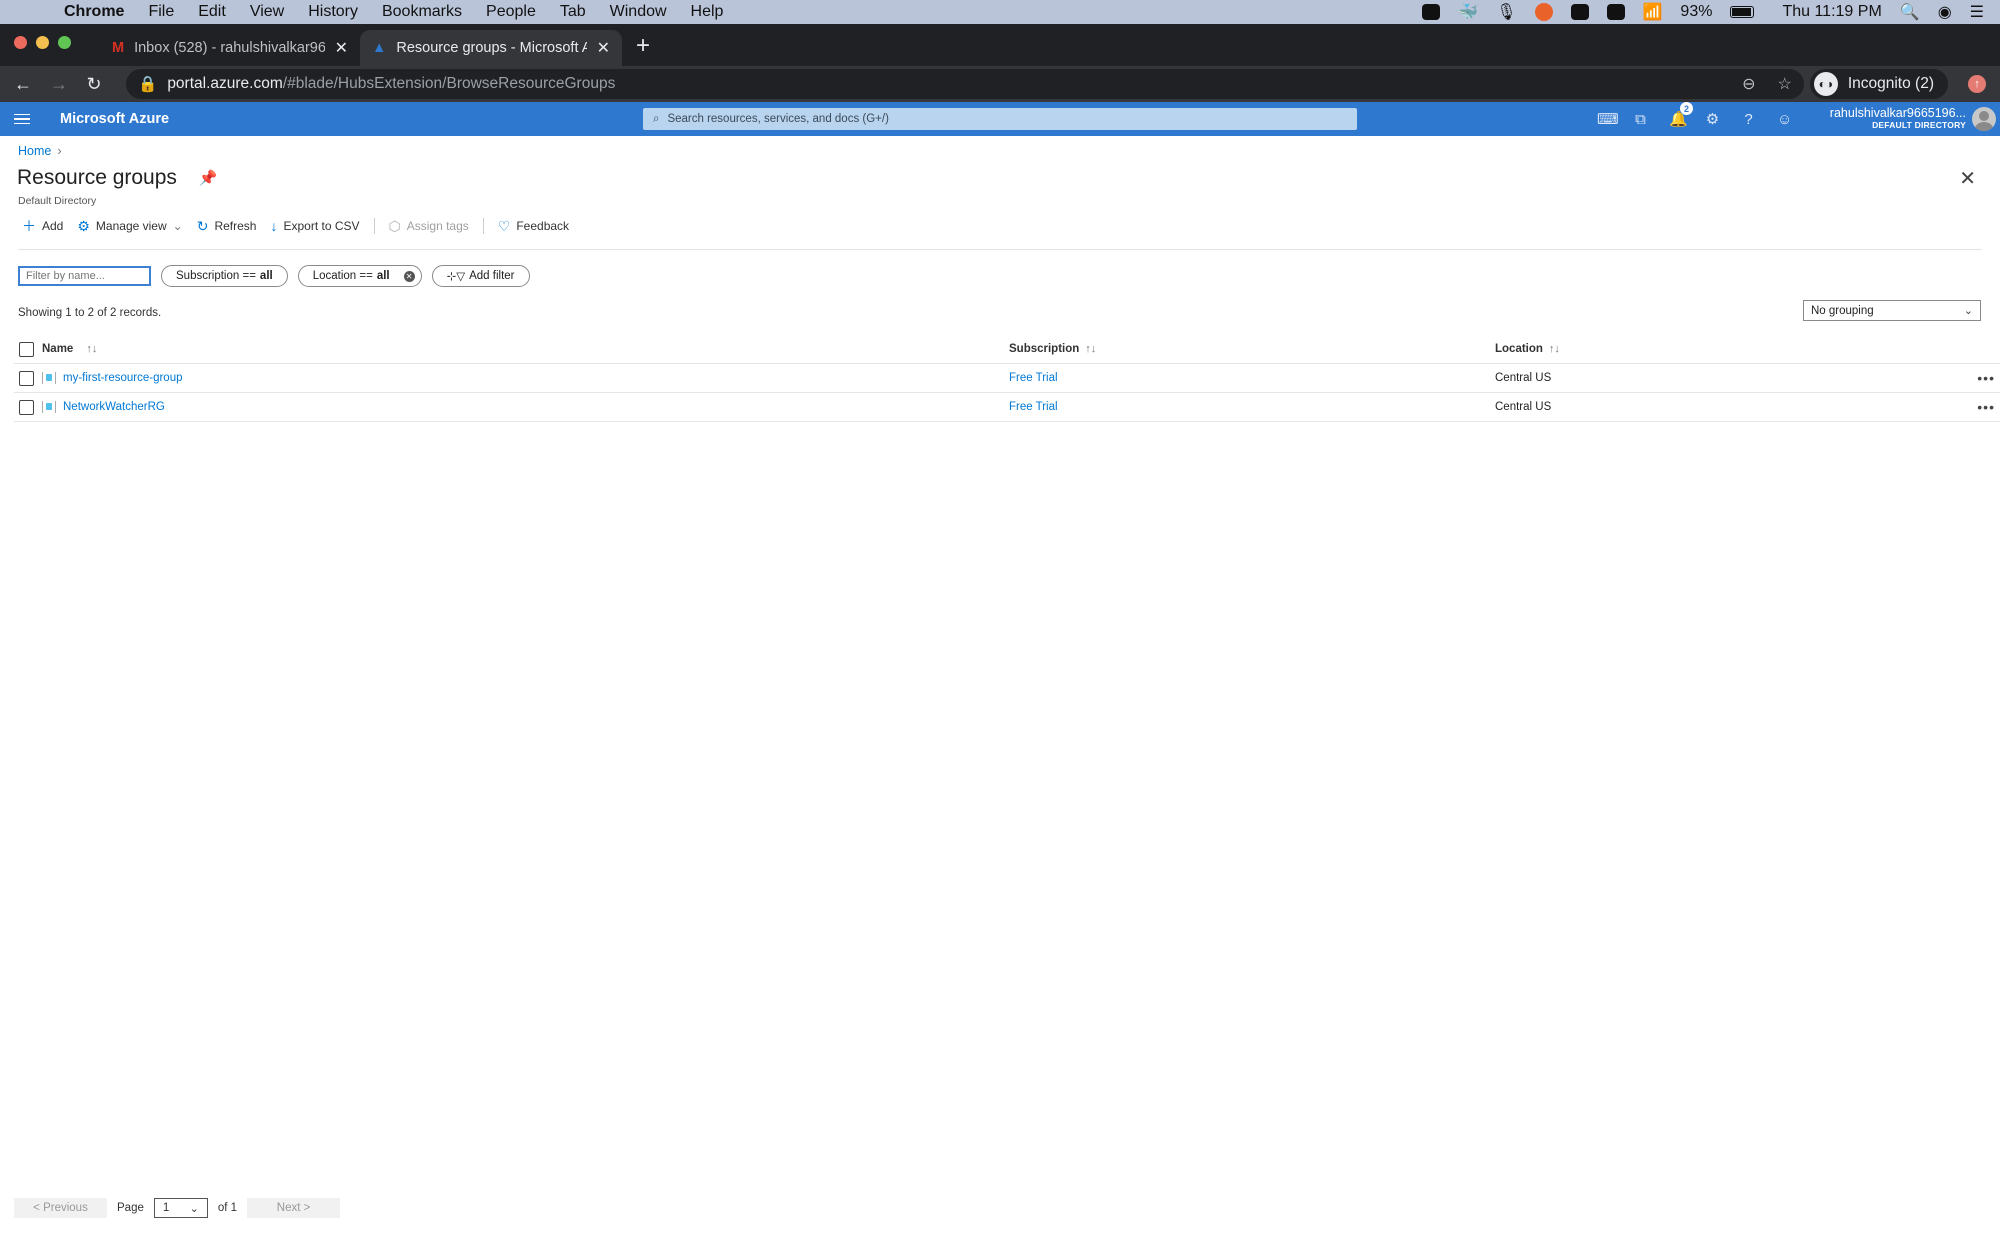 The height and width of the screenshot is (1250, 2000). What do you see at coordinates (333, 12) in the screenshot?
I see `menu-history: History` at bounding box center [333, 12].